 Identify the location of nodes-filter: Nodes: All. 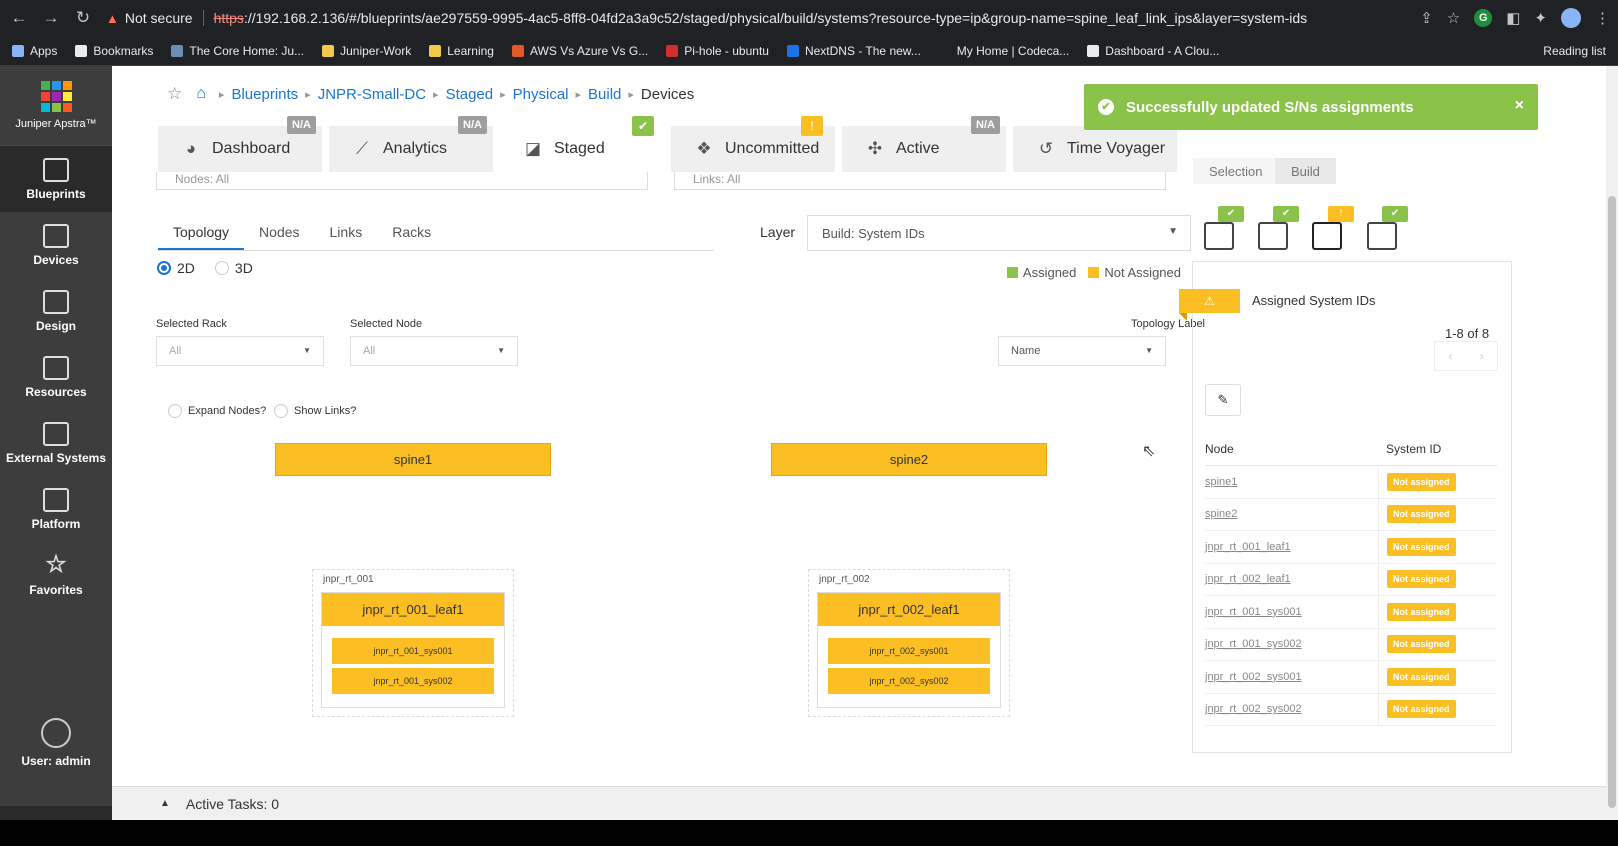
(402, 181).